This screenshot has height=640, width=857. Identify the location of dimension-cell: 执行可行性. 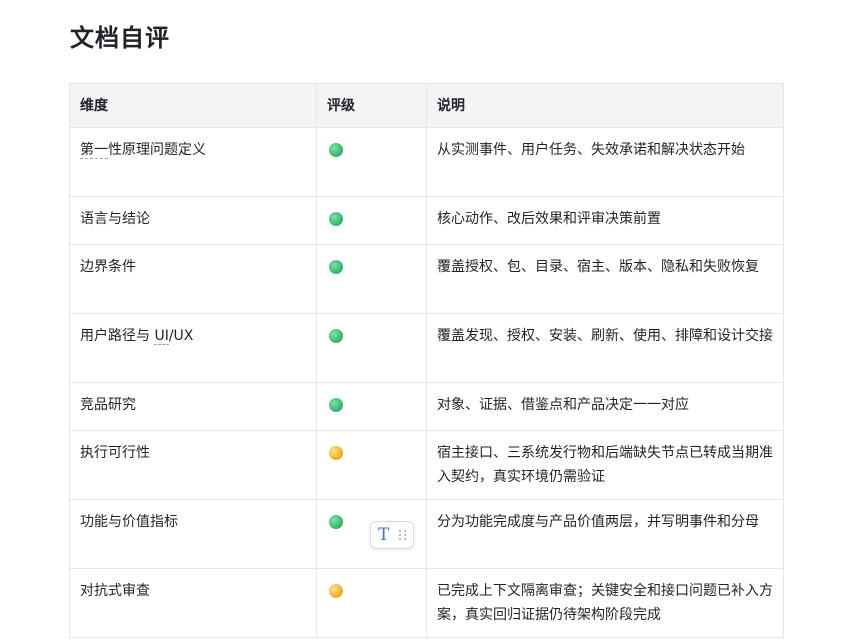
(193, 465).